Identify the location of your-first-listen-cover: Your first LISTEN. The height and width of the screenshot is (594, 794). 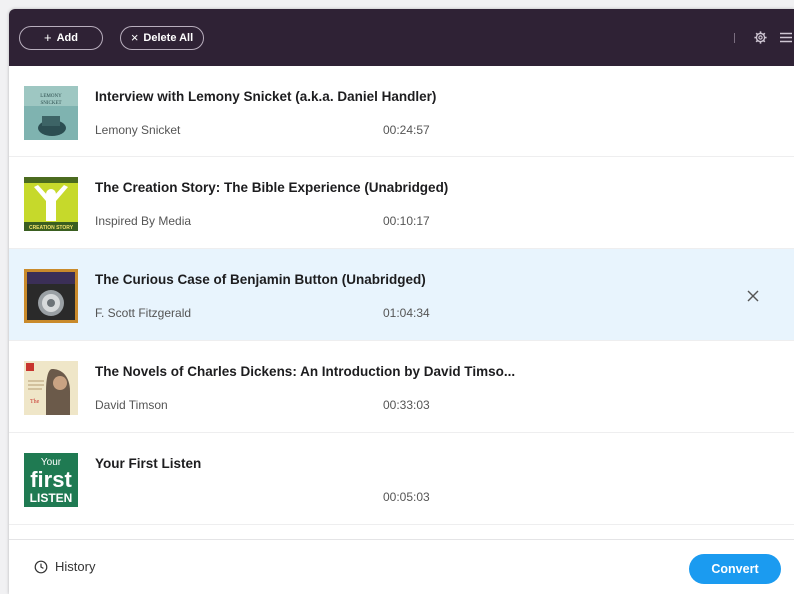
(51, 480).